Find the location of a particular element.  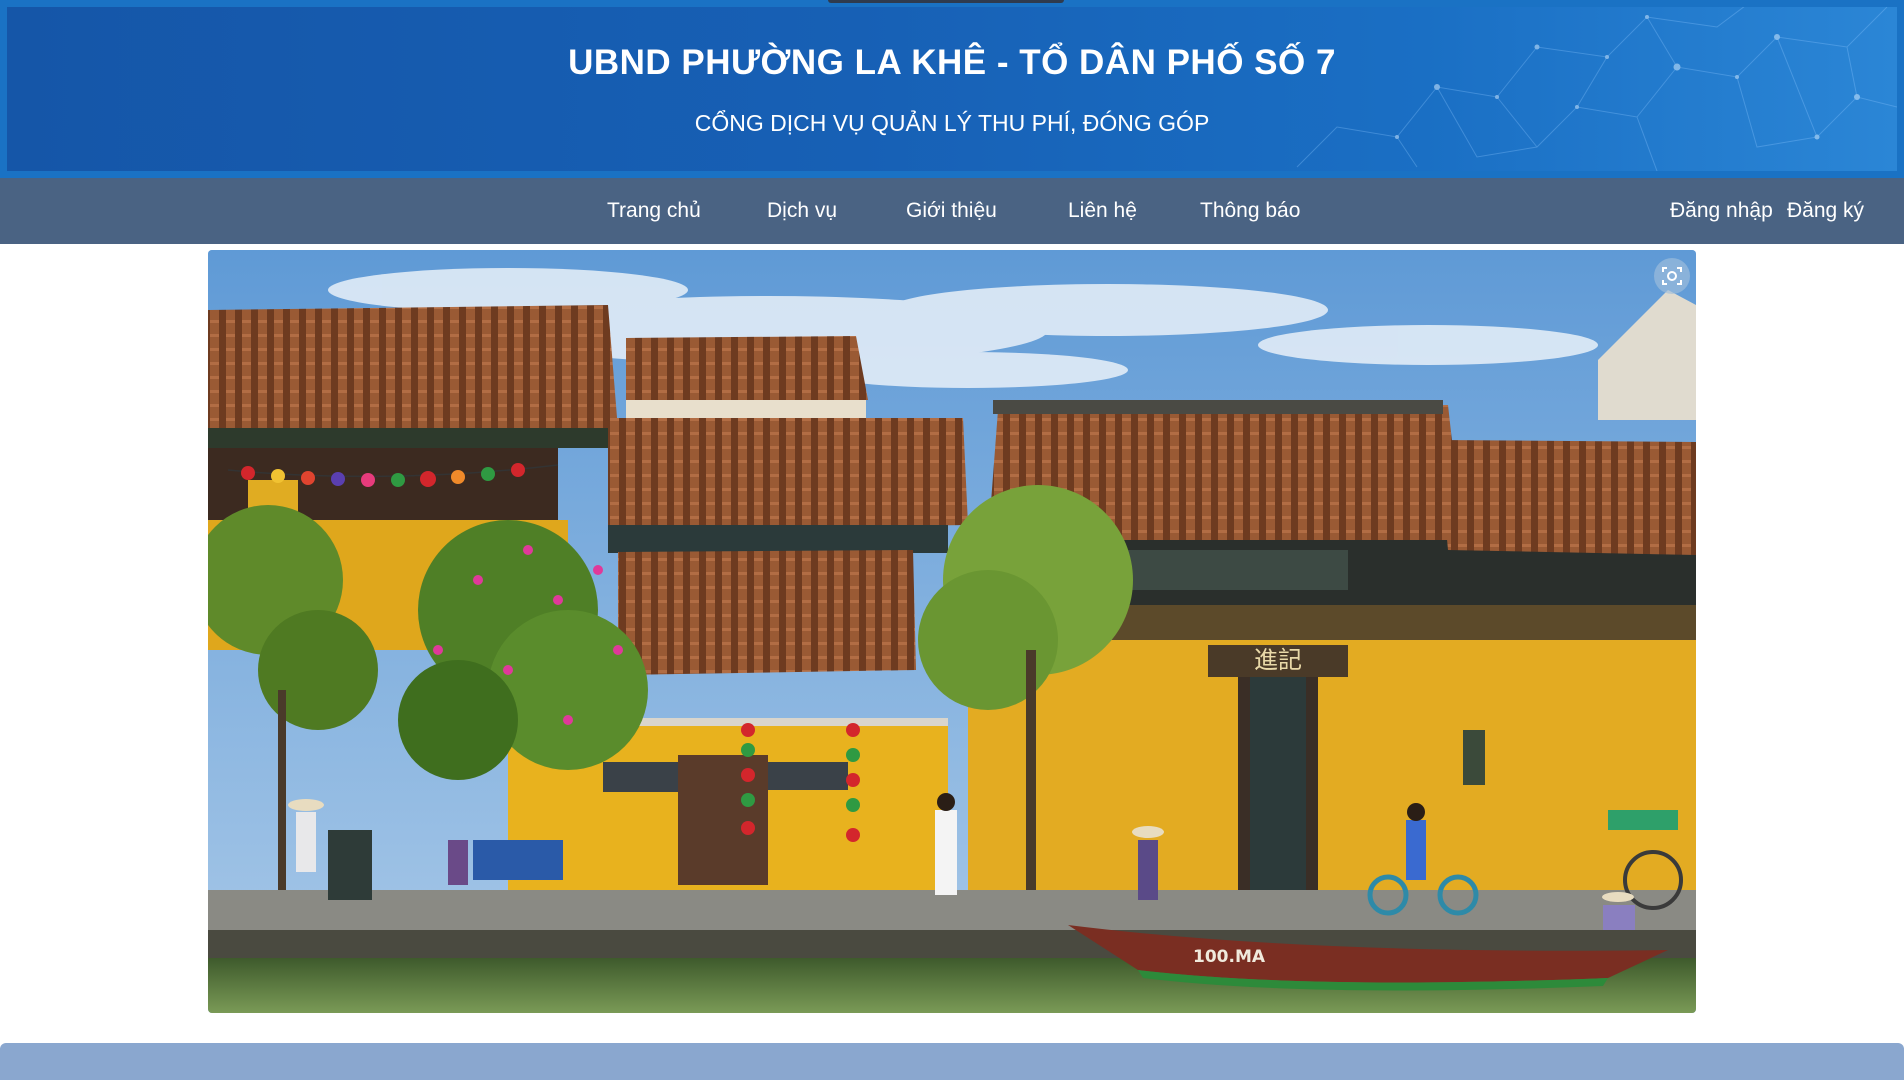

footer-section-top is located at coordinates (952, 1061).